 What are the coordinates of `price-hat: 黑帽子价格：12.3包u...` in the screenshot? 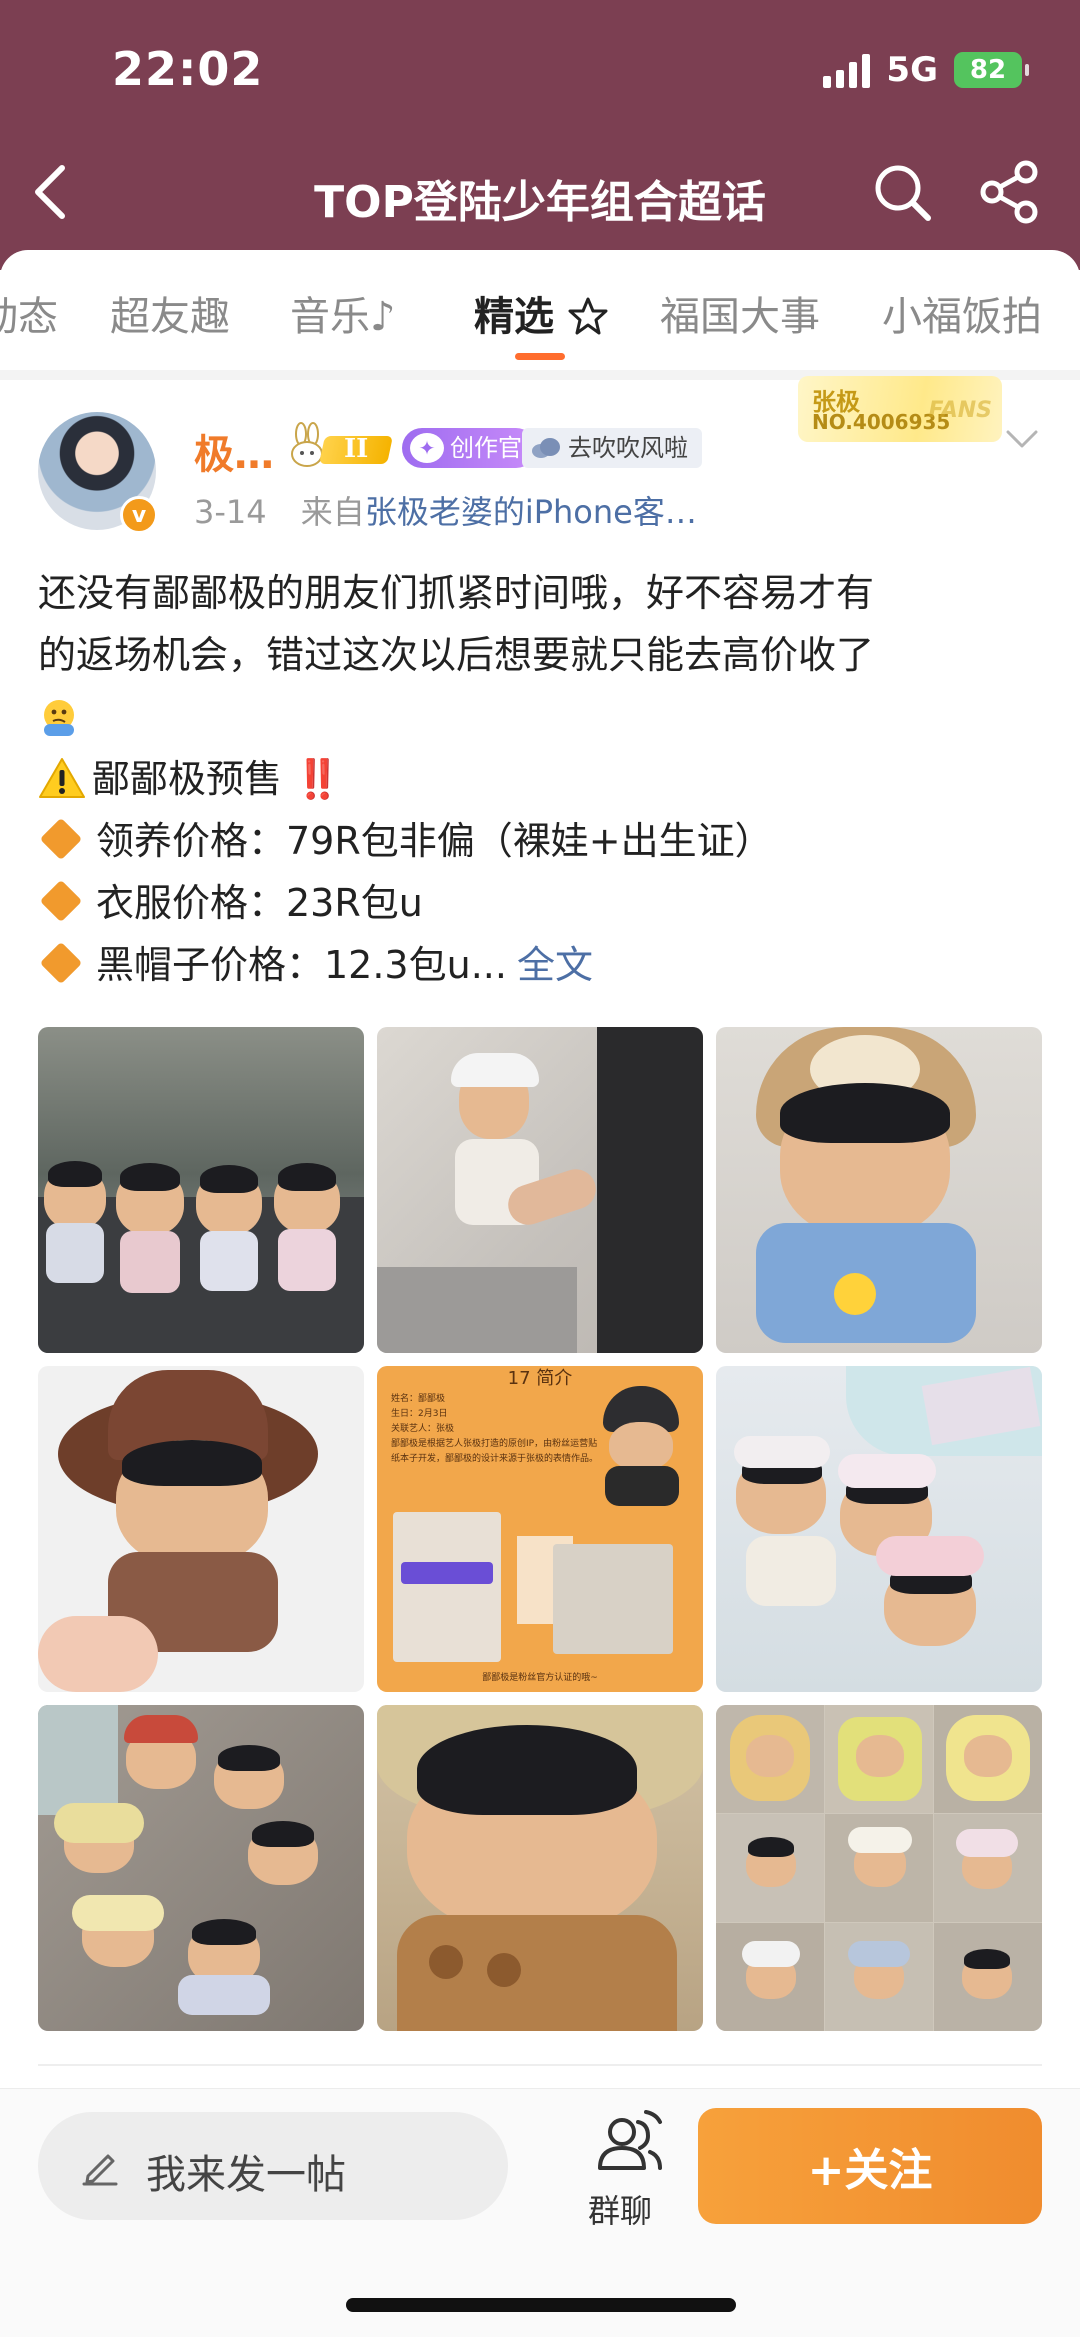 It's located at (301, 965).